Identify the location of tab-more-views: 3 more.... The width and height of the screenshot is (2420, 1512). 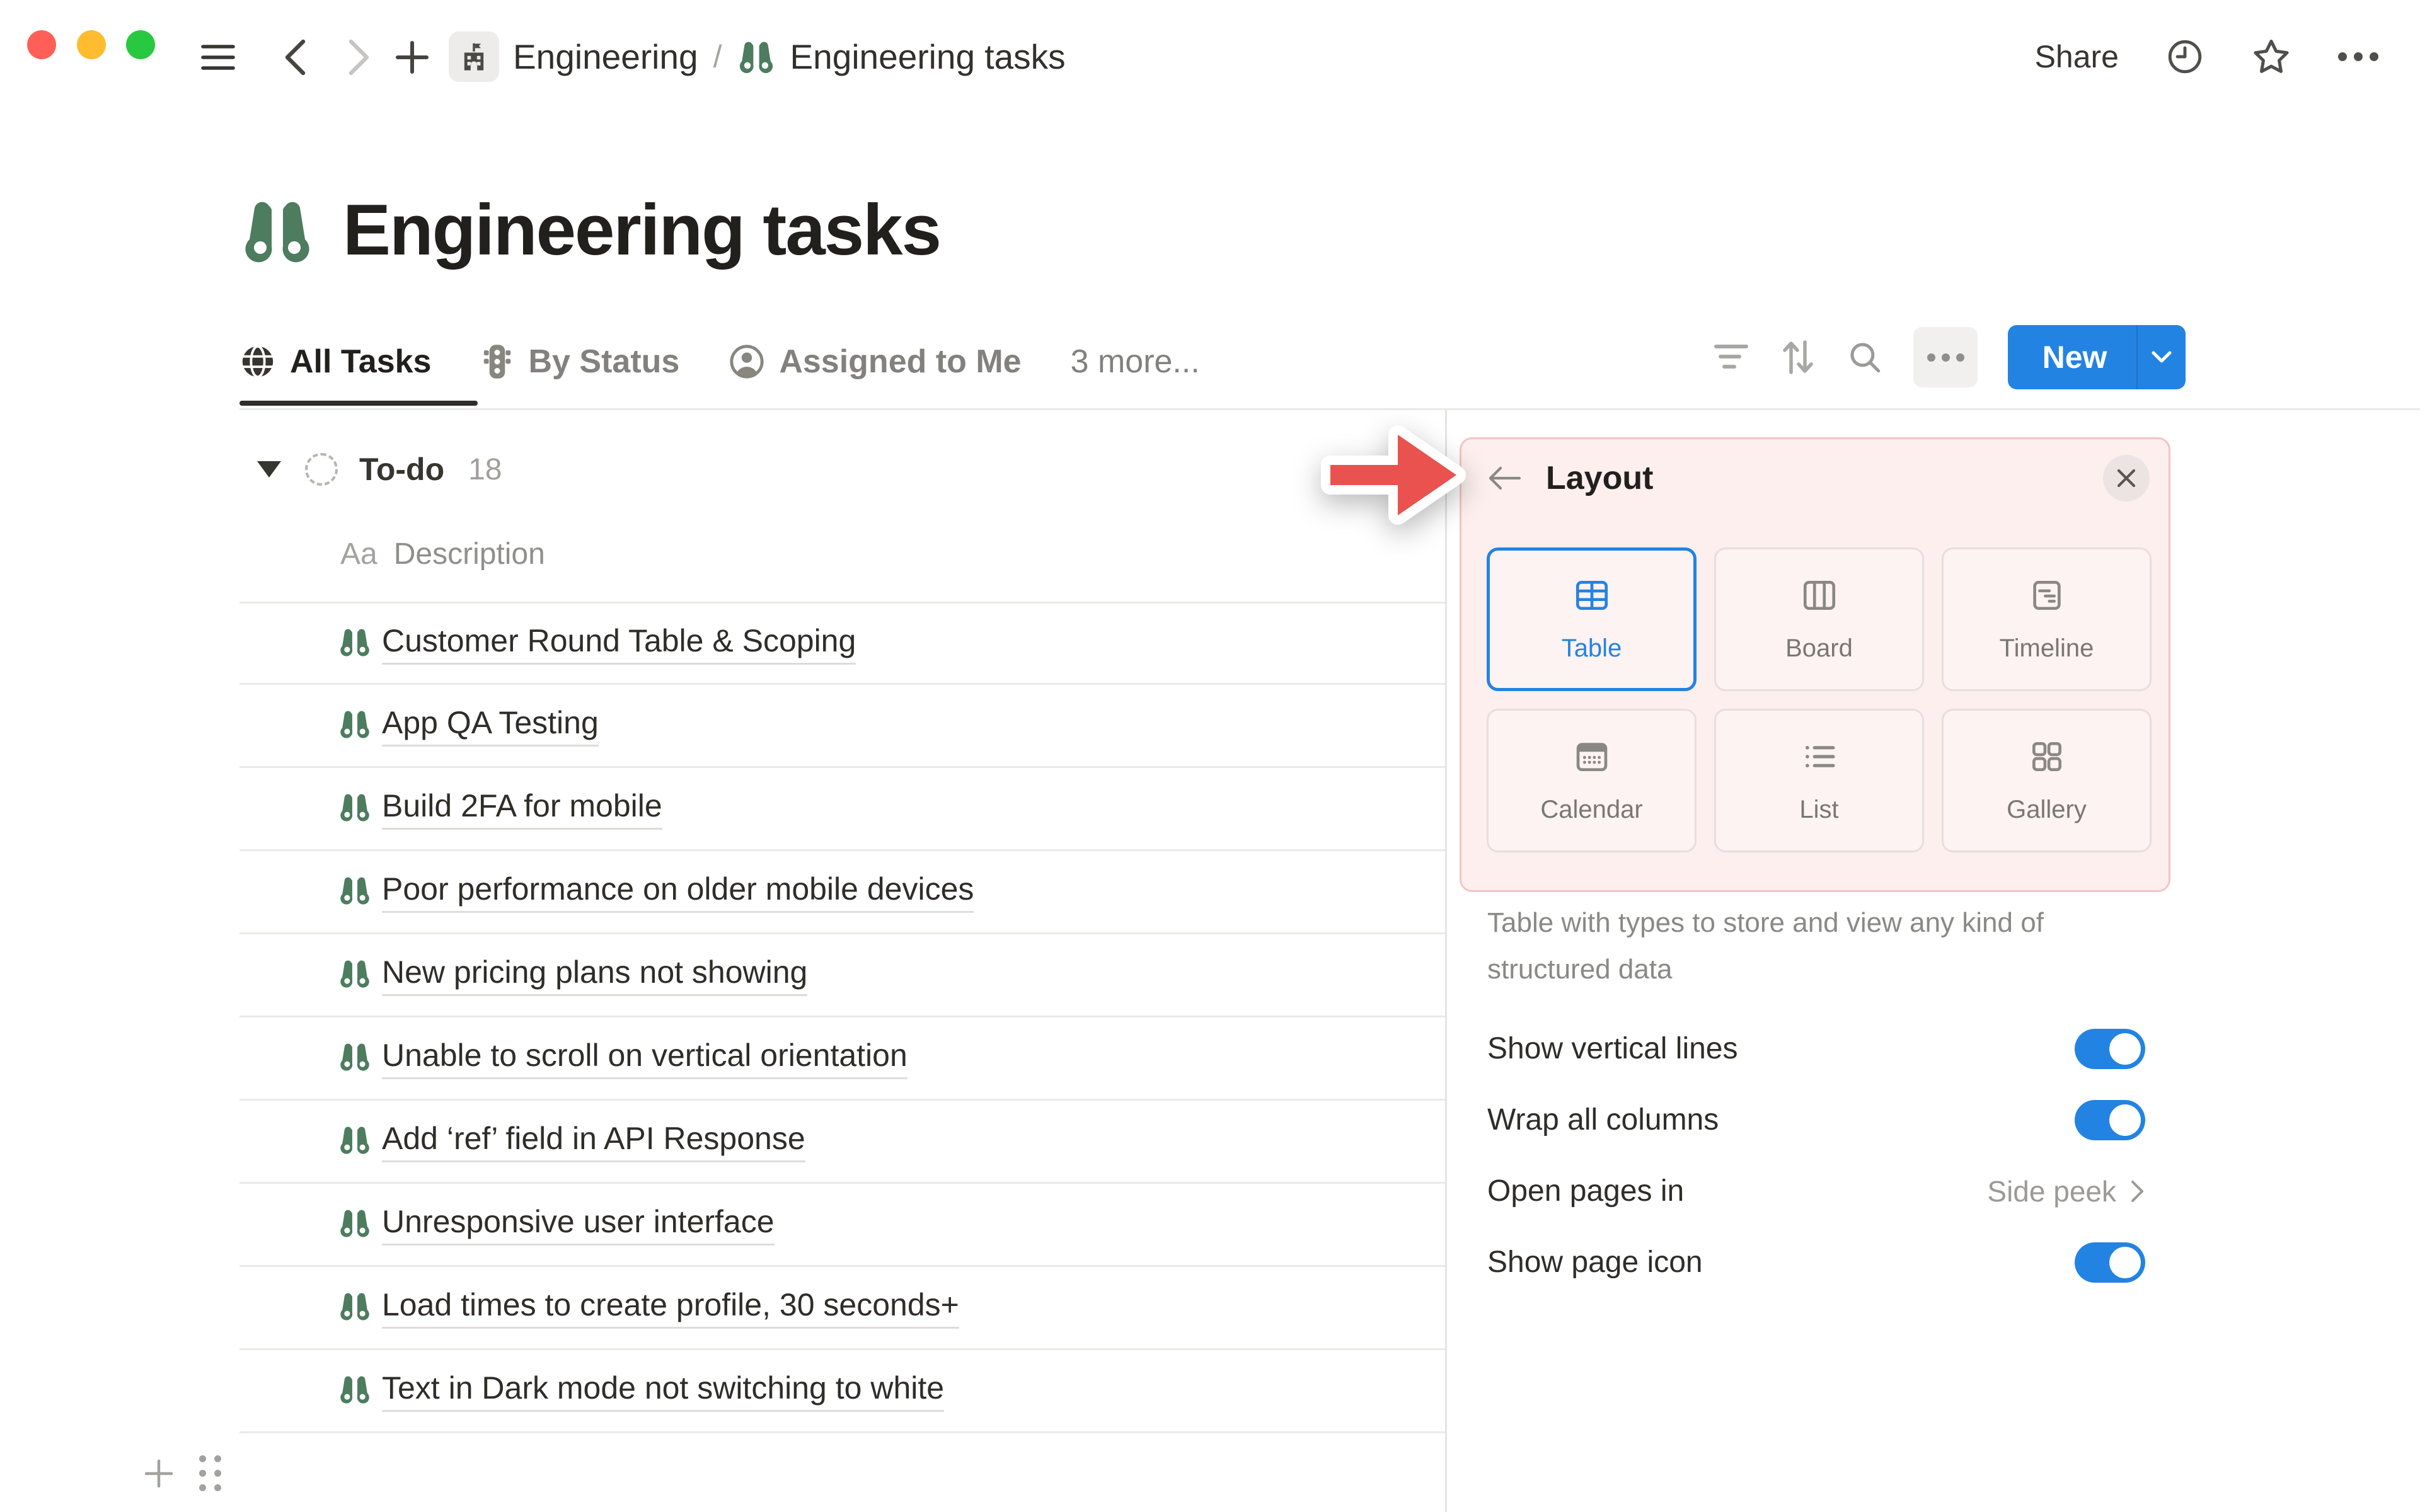
(1135, 362).